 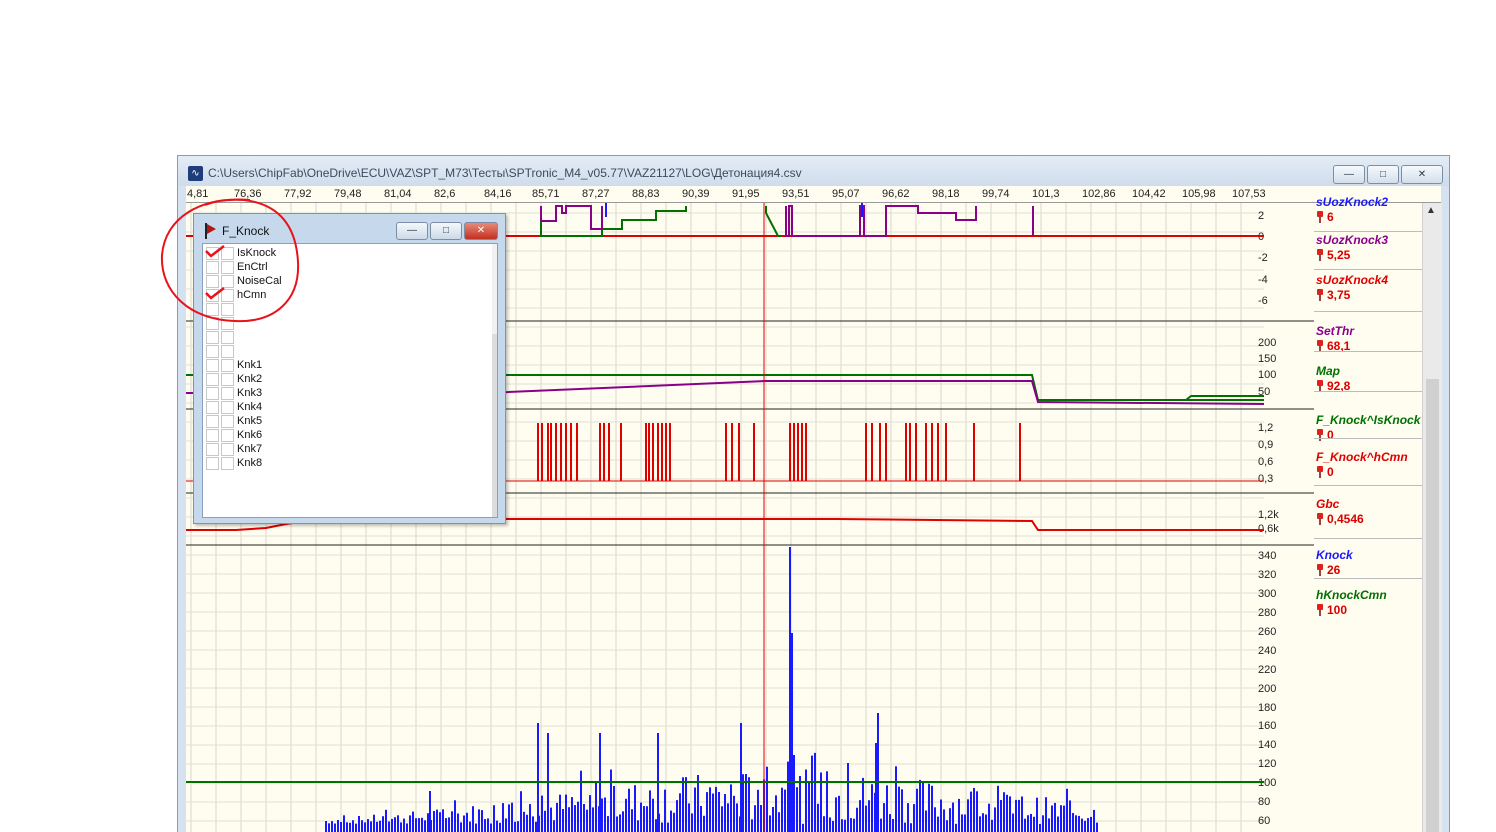 I want to click on scrollbar-thumb, so click(x=1432, y=605).